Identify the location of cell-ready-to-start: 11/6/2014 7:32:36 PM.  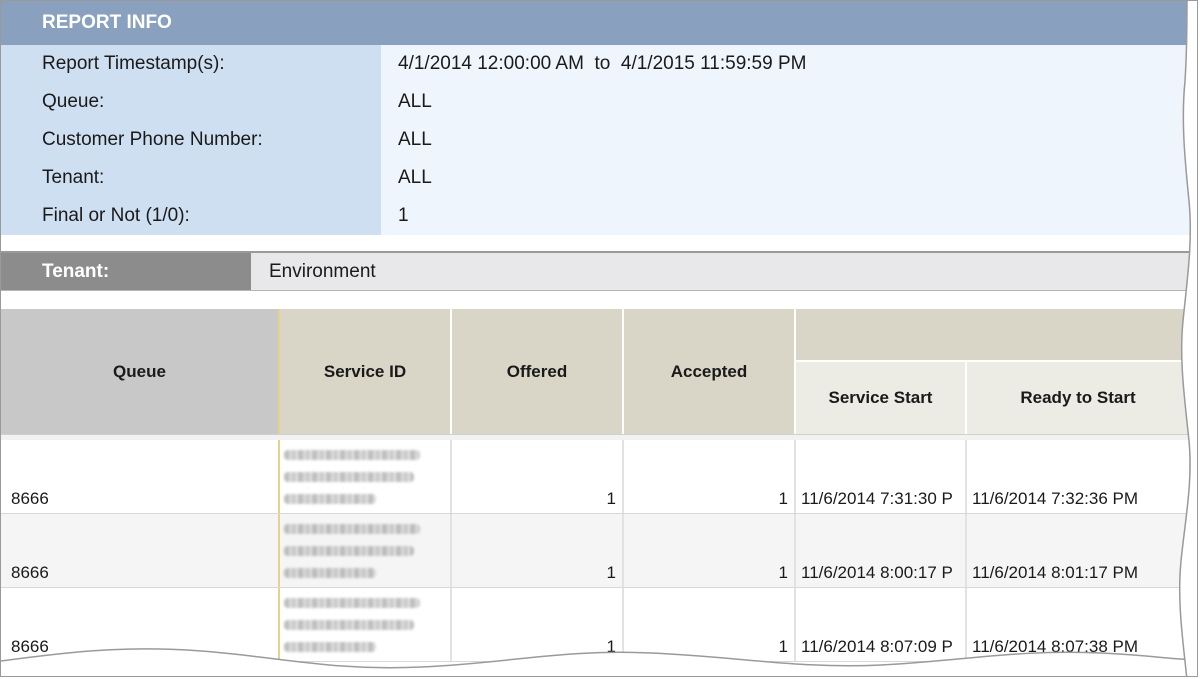
(1077, 476).